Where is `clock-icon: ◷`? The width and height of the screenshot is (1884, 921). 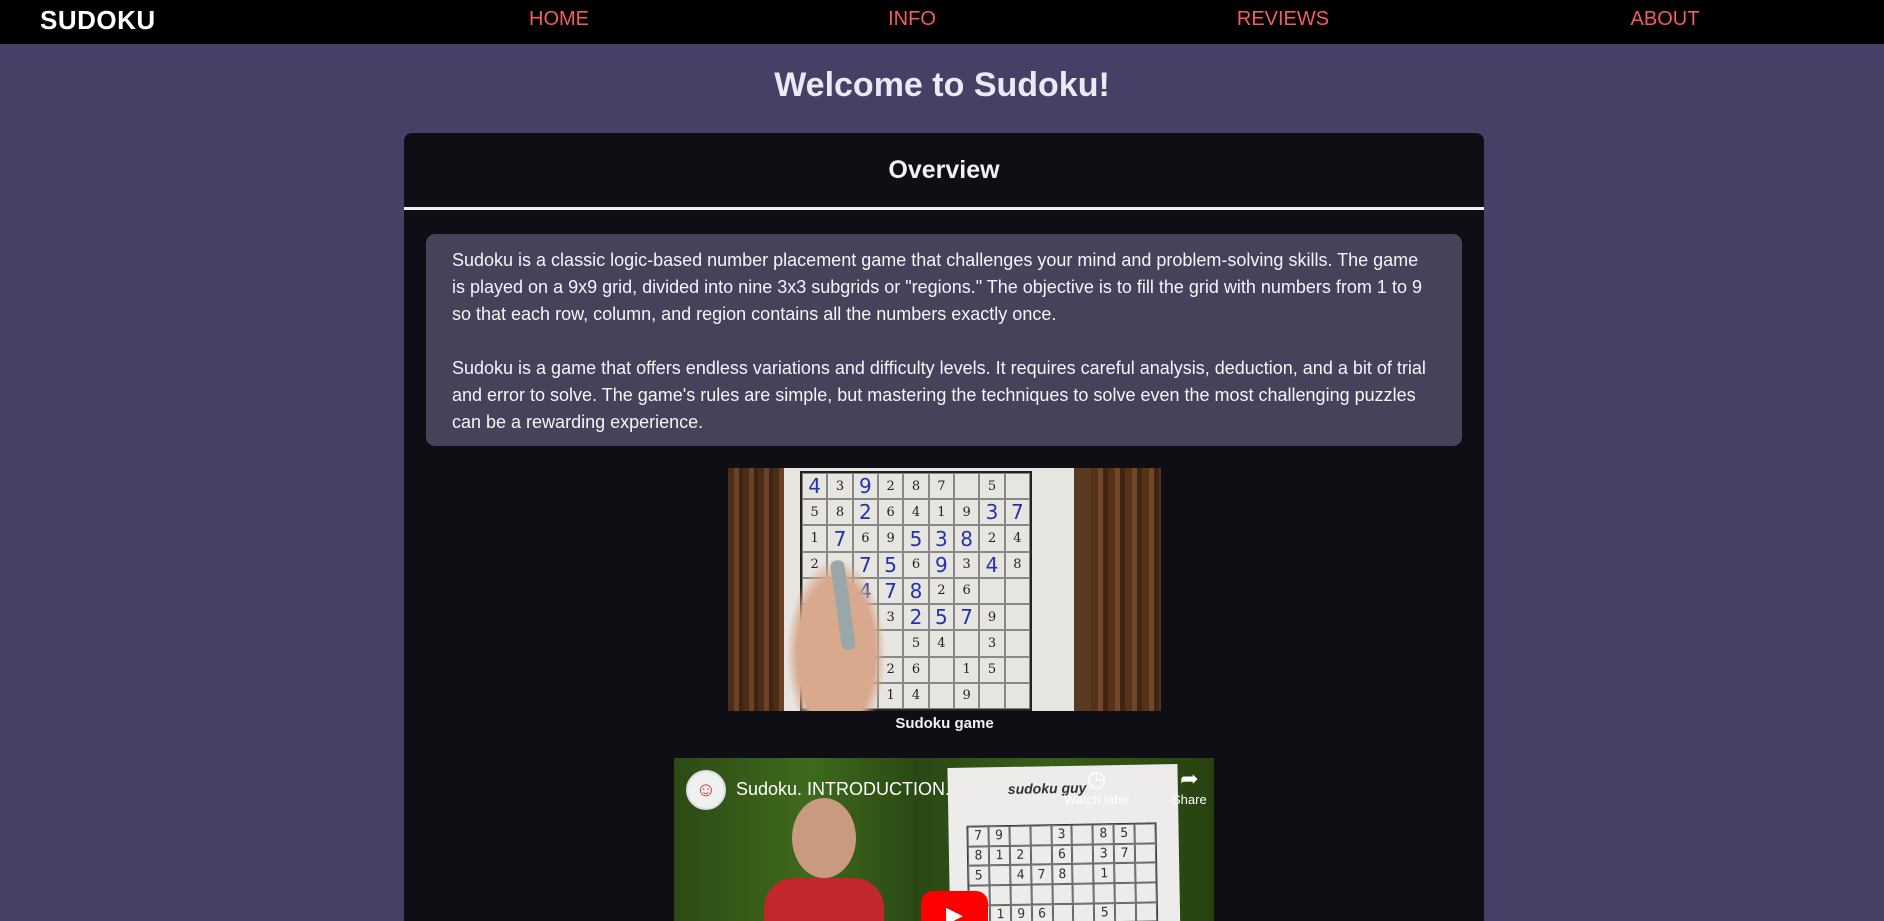 clock-icon: ◷ is located at coordinates (1097, 778).